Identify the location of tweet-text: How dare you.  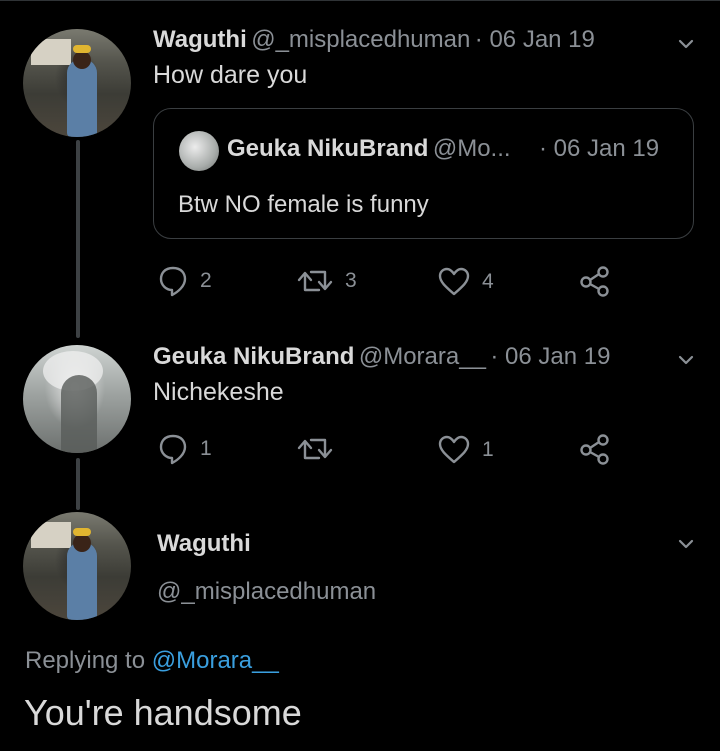
(230, 75).